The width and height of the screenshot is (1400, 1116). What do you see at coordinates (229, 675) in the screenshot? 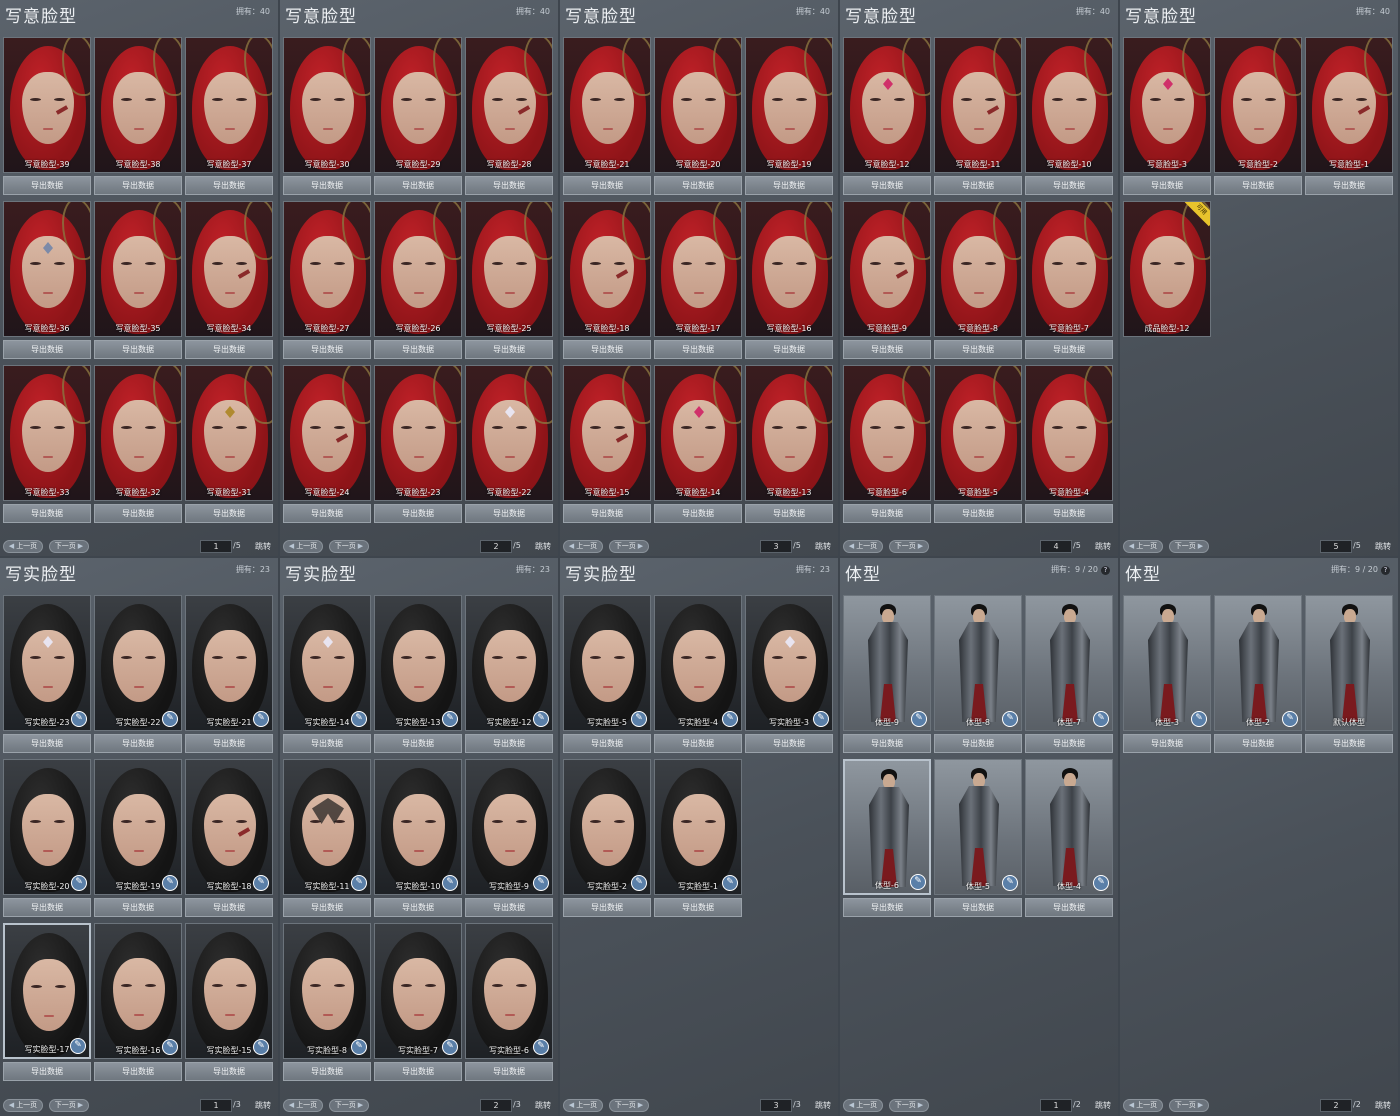
I see `preset-card: 写实脸型-21 ✎ 导出数据` at bounding box center [229, 675].